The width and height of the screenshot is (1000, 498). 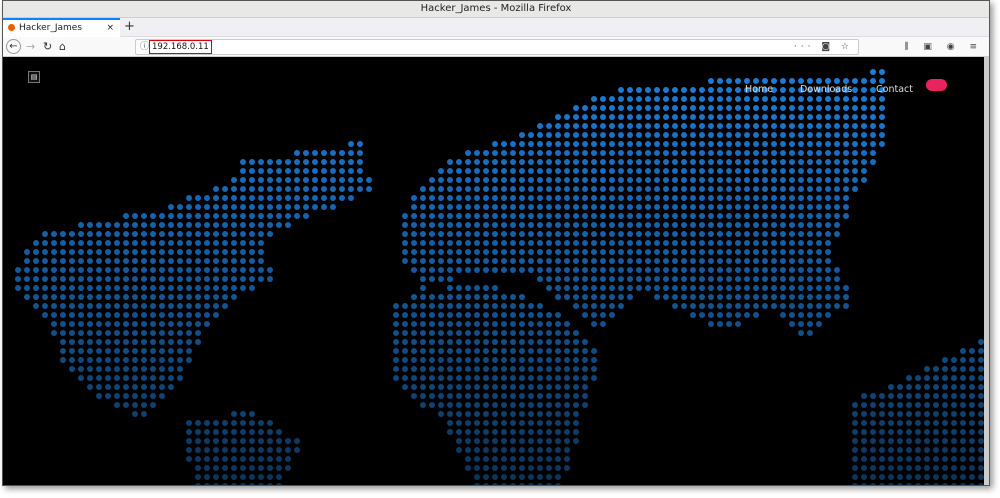 What do you see at coordinates (909, 47) in the screenshot?
I see `library-icon: ⫼` at bounding box center [909, 47].